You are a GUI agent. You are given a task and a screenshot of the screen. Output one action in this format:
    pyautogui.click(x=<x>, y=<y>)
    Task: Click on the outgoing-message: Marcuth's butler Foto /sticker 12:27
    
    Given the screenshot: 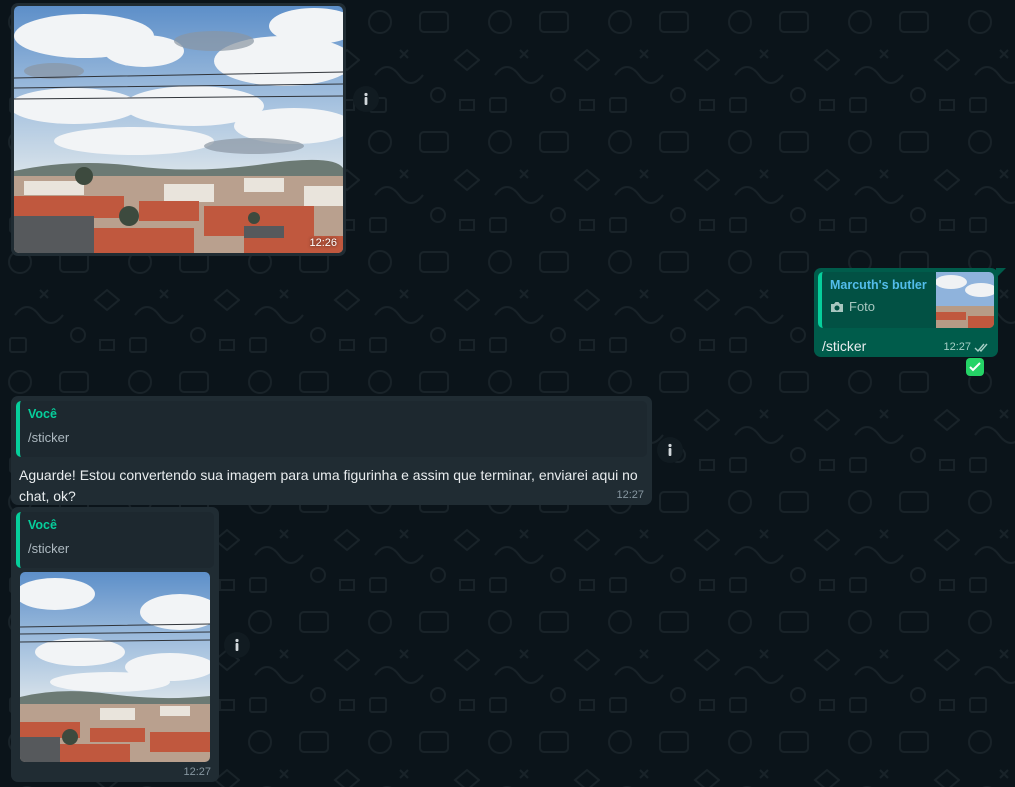 What is the action you would take?
    pyautogui.click(x=906, y=312)
    